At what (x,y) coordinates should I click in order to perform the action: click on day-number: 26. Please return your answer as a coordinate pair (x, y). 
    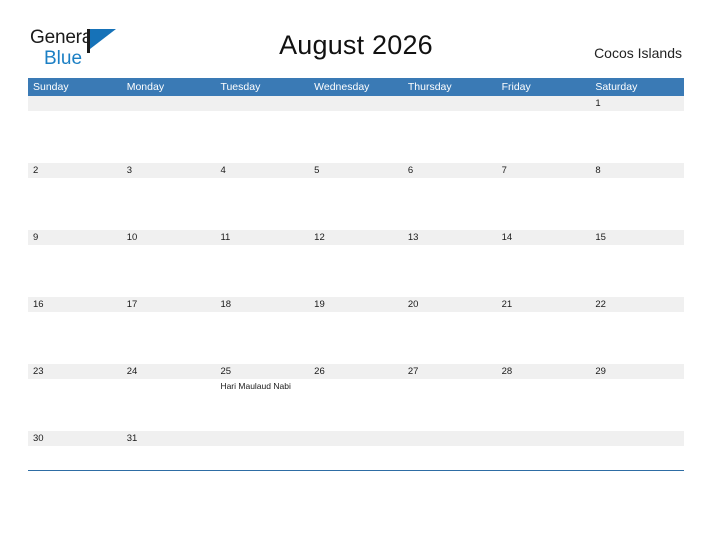
    Looking at the image, I should click on (356, 371).